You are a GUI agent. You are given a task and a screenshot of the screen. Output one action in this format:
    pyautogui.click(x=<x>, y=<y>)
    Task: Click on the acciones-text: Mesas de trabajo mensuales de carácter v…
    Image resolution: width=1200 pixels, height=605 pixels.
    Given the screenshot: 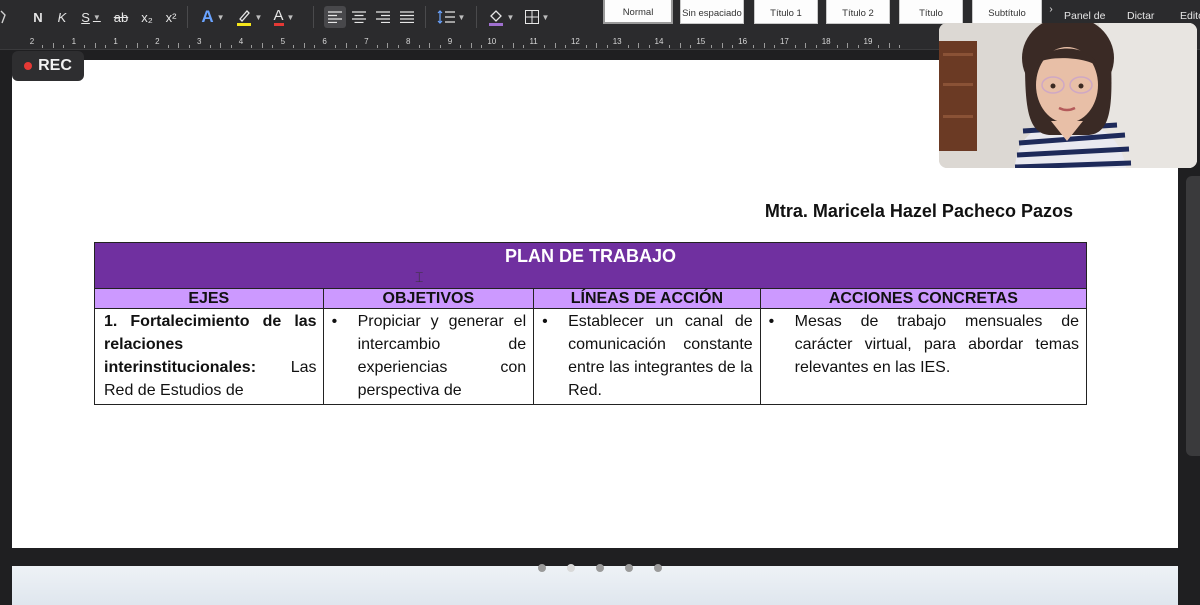 What is the action you would take?
    pyautogui.click(x=936, y=344)
    